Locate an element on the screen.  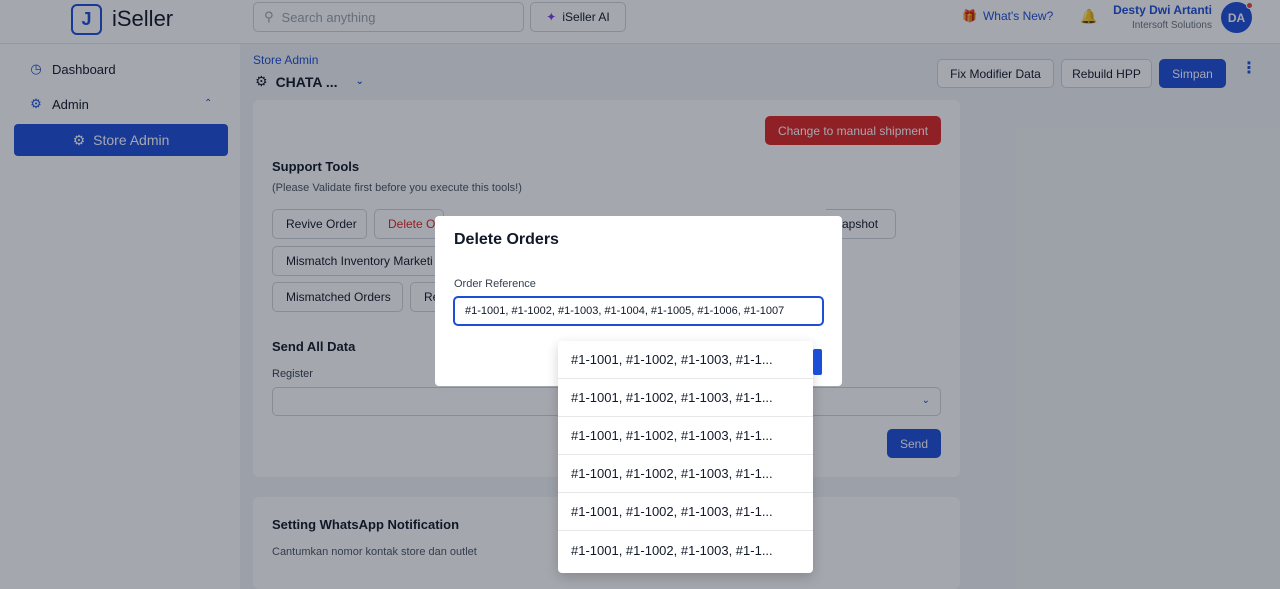
dropdown-scrollbar is located at coordinates (817, 362).